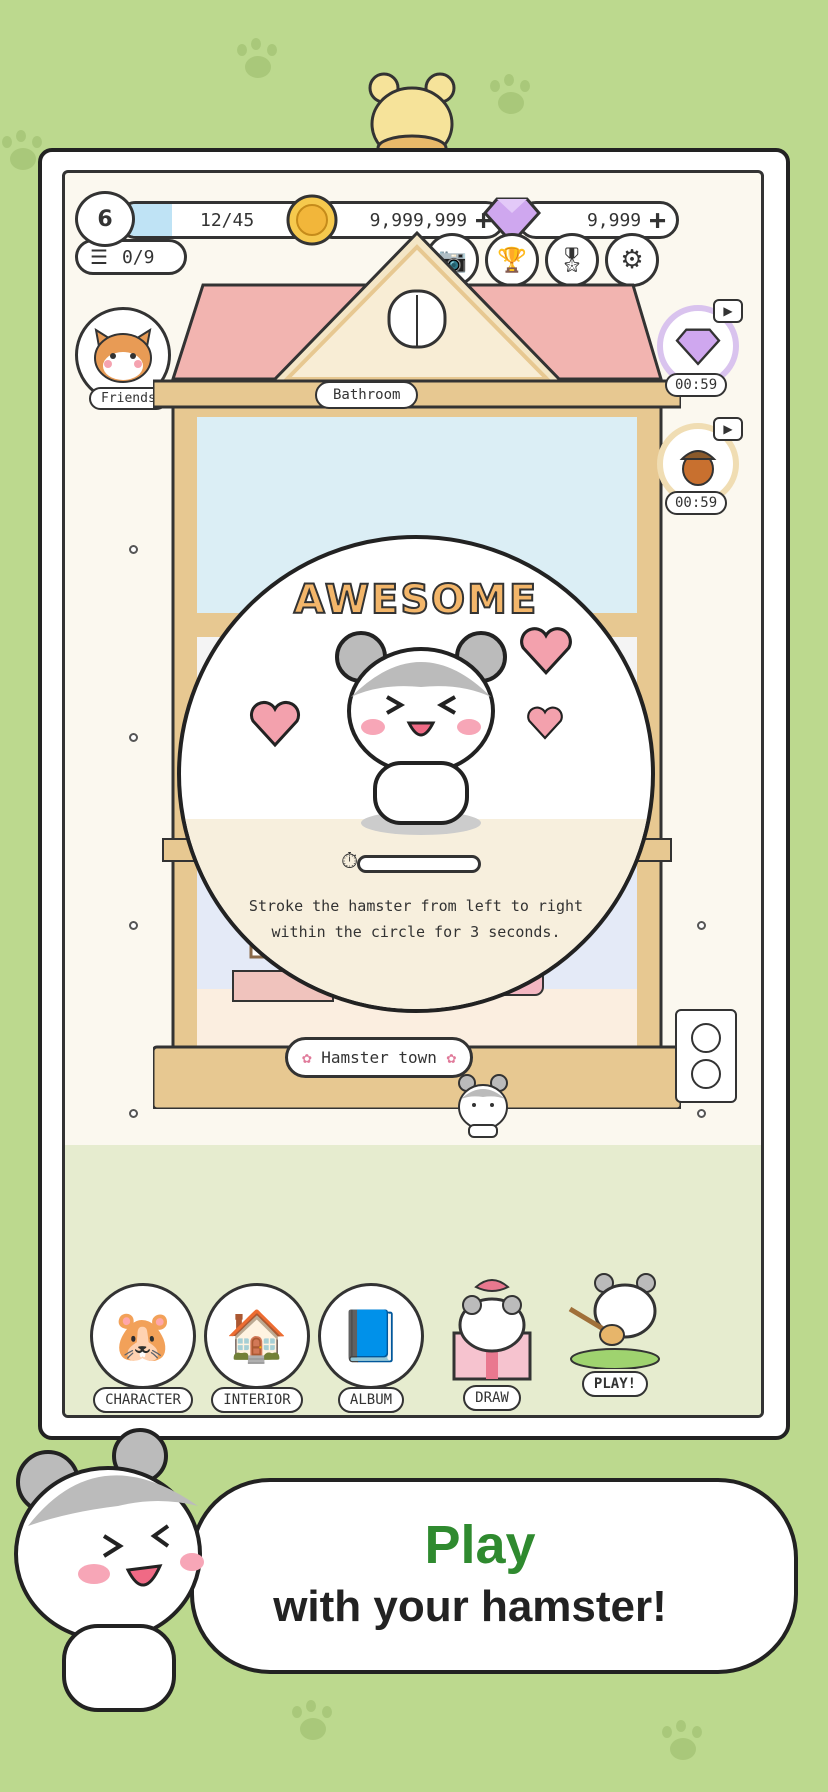 The width and height of the screenshot is (828, 1792). Describe the element at coordinates (227, 220) in the screenshot. I see `xp-text: 12/45` at that location.